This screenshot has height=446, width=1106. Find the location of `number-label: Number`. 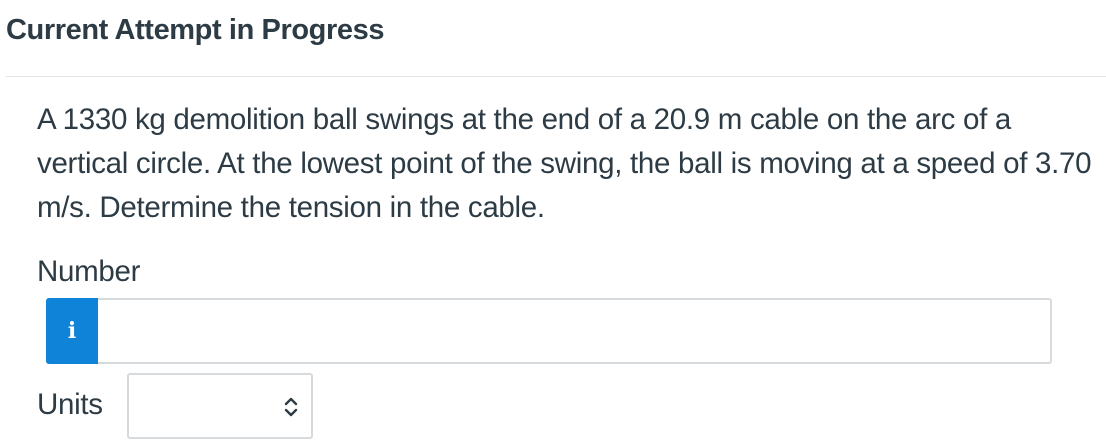

number-label: Number is located at coordinates (89, 271).